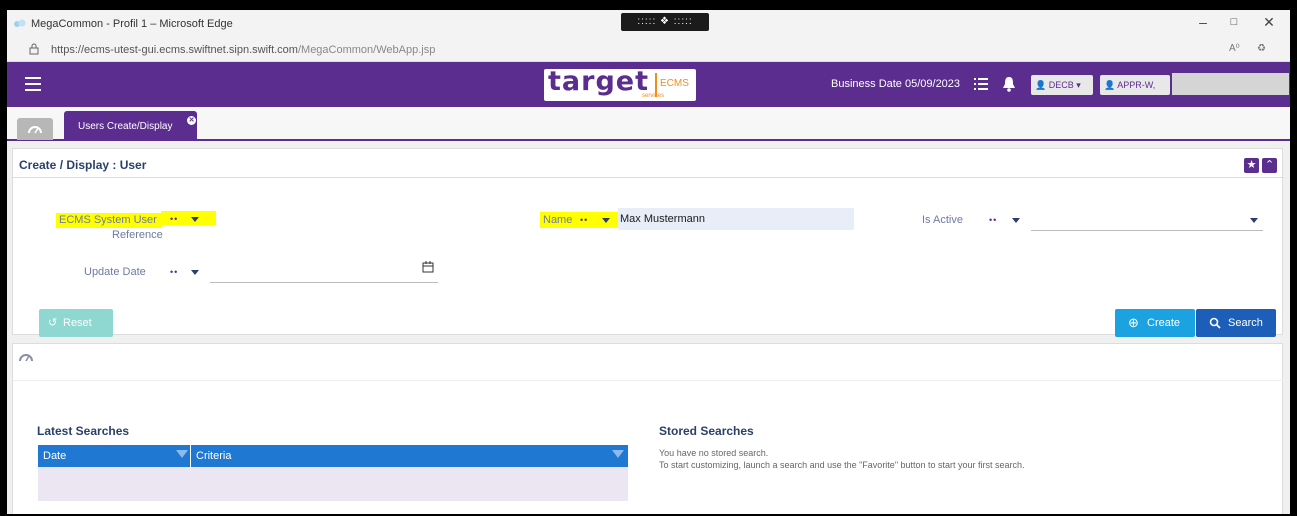 The height and width of the screenshot is (516, 1297). I want to click on name-input: Max Mustermann, so click(736, 219).